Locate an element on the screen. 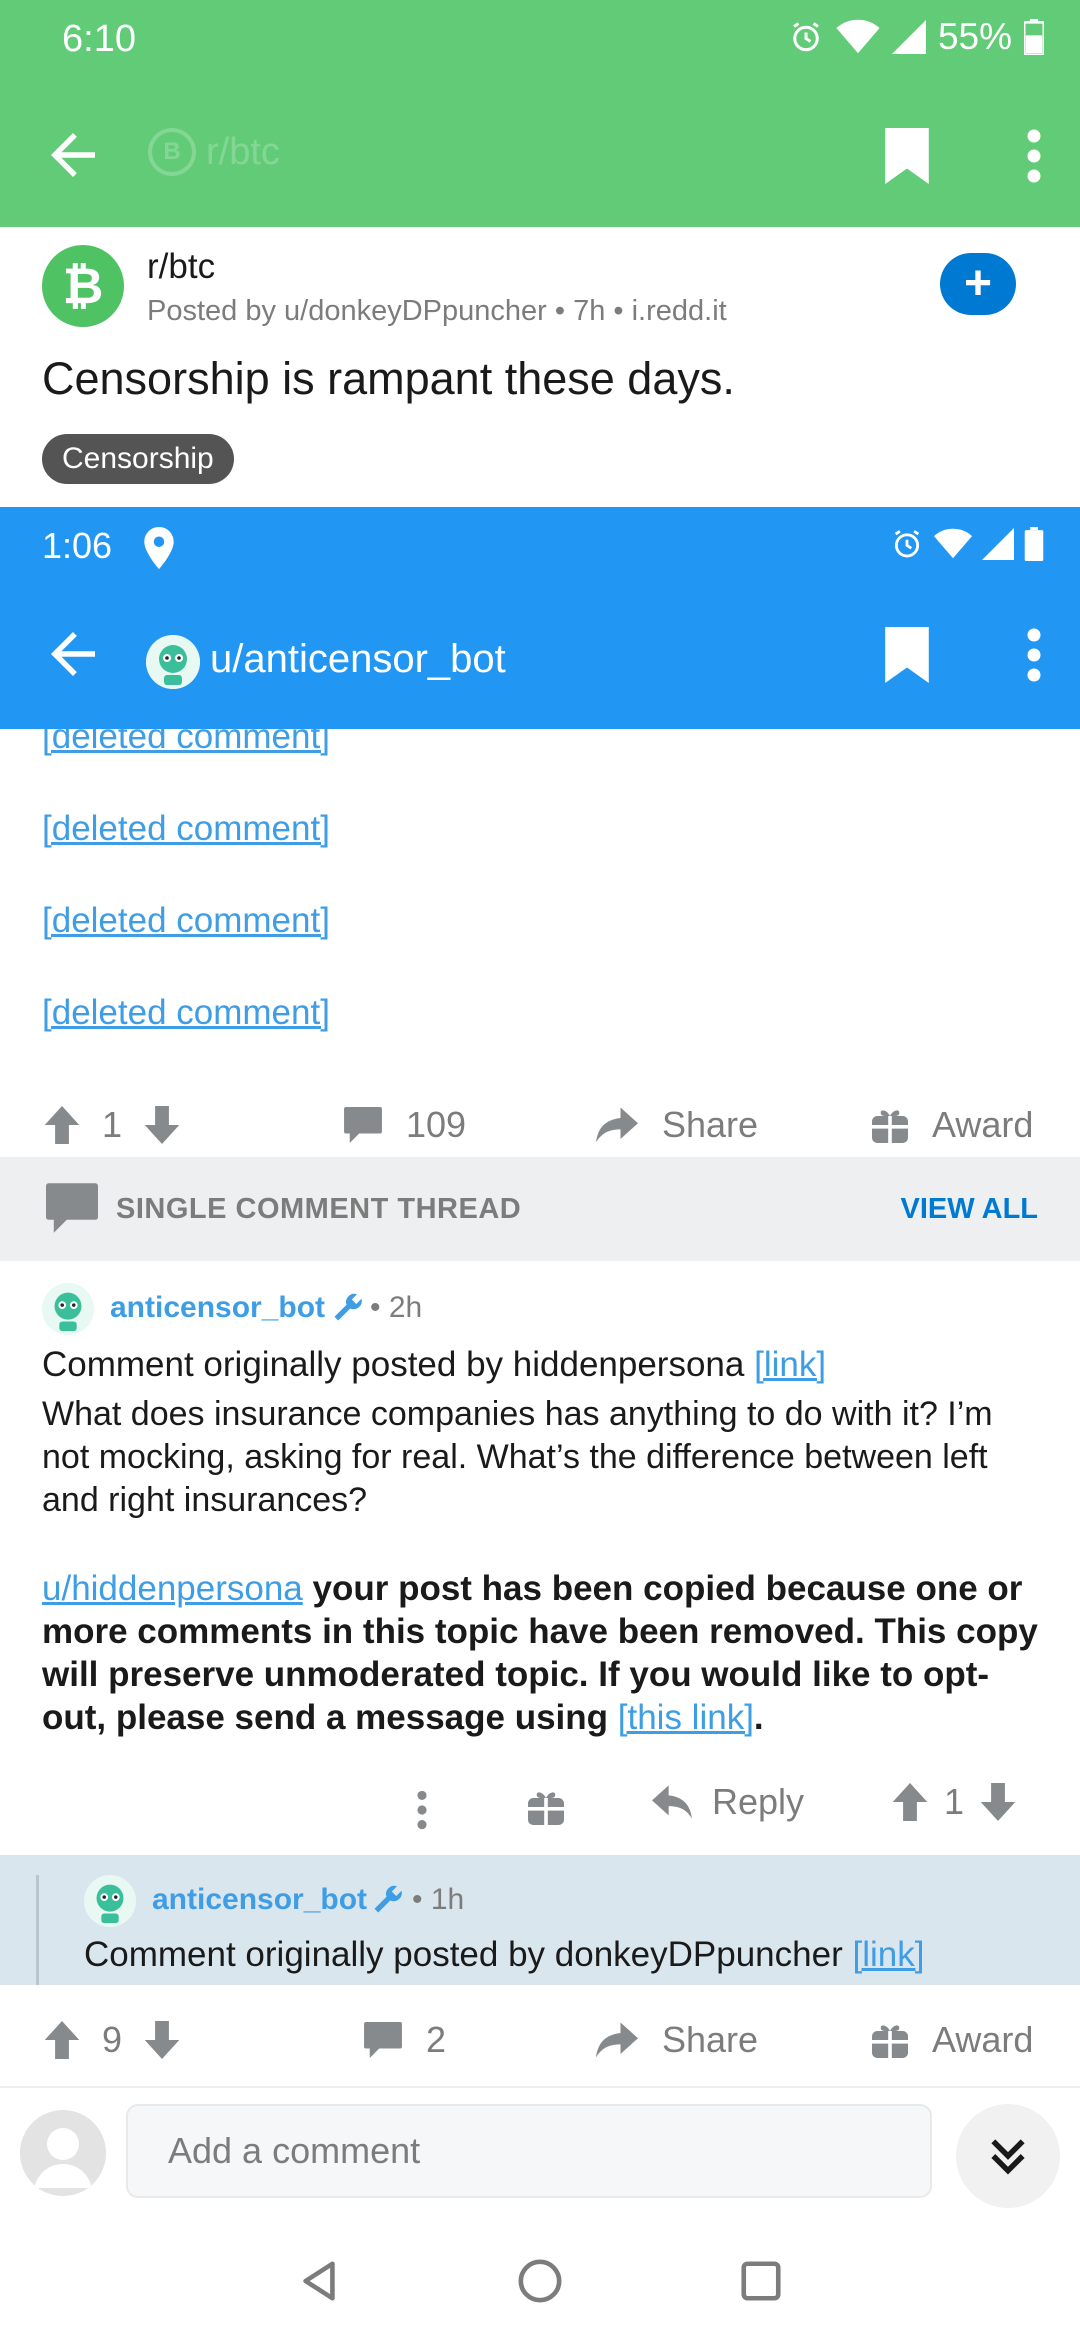 This screenshot has height=2340, width=1080. double-chevron-down-icon is located at coordinates (1008, 2156).